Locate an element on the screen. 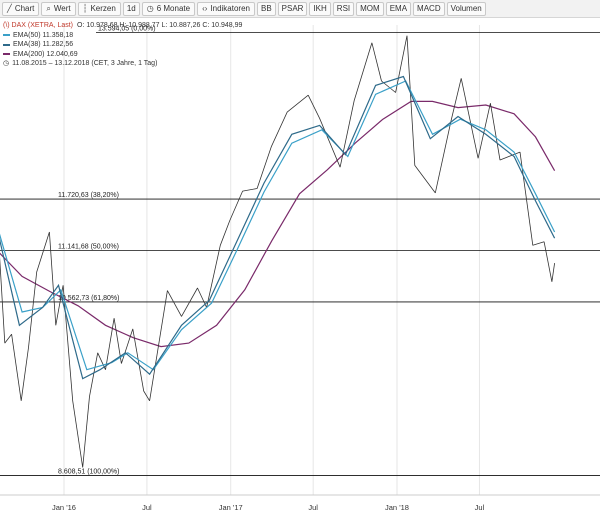 Image resolution: width=600 pixels, height=517 pixels. legend-instrument: (\) DAX (XETRA, Last) is located at coordinates (38, 25).